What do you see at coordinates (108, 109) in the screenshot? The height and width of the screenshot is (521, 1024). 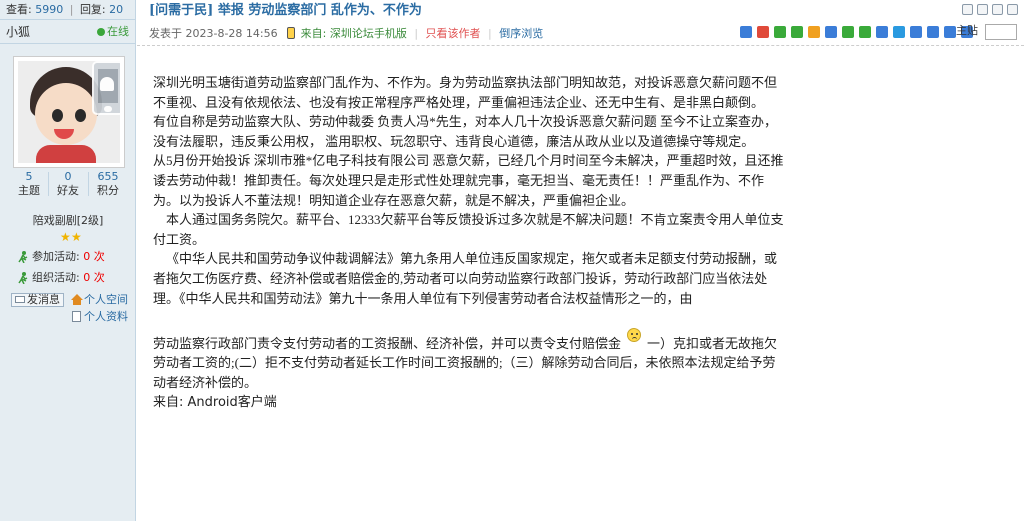 I see `phone-home-button` at bounding box center [108, 109].